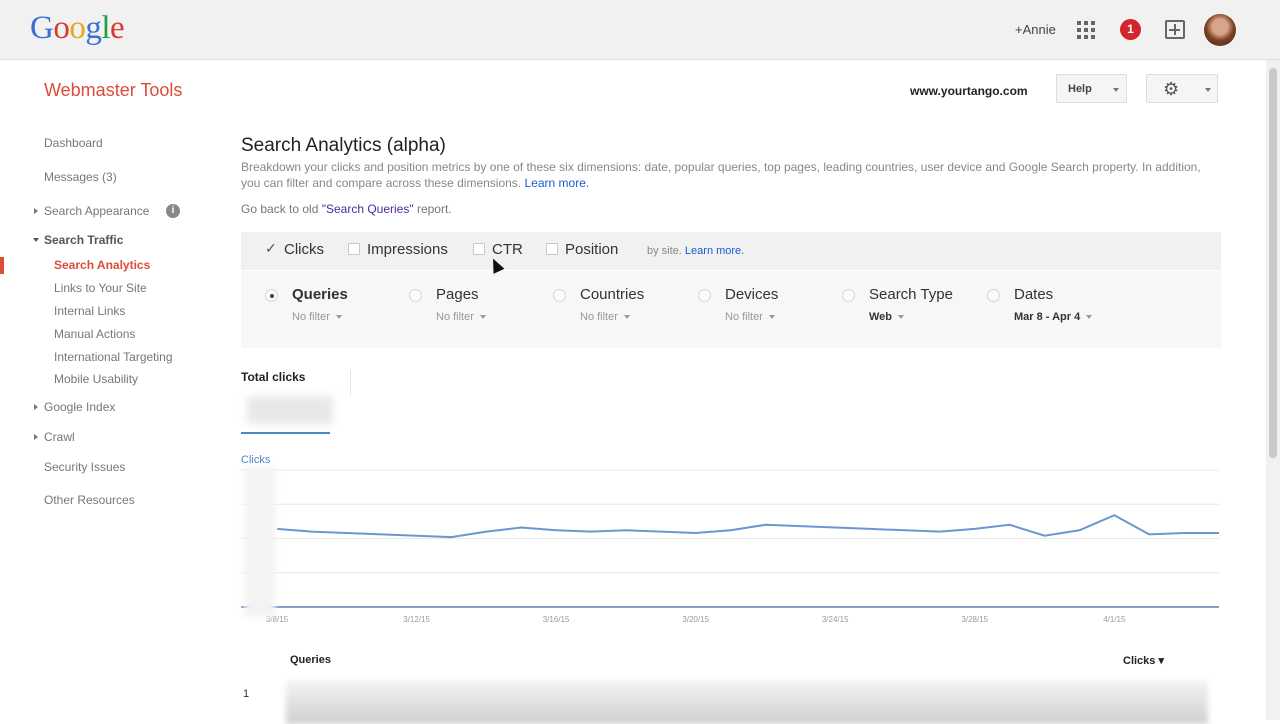  I want to click on sidebar-item-security-issues: Security Issues, so click(84, 467).